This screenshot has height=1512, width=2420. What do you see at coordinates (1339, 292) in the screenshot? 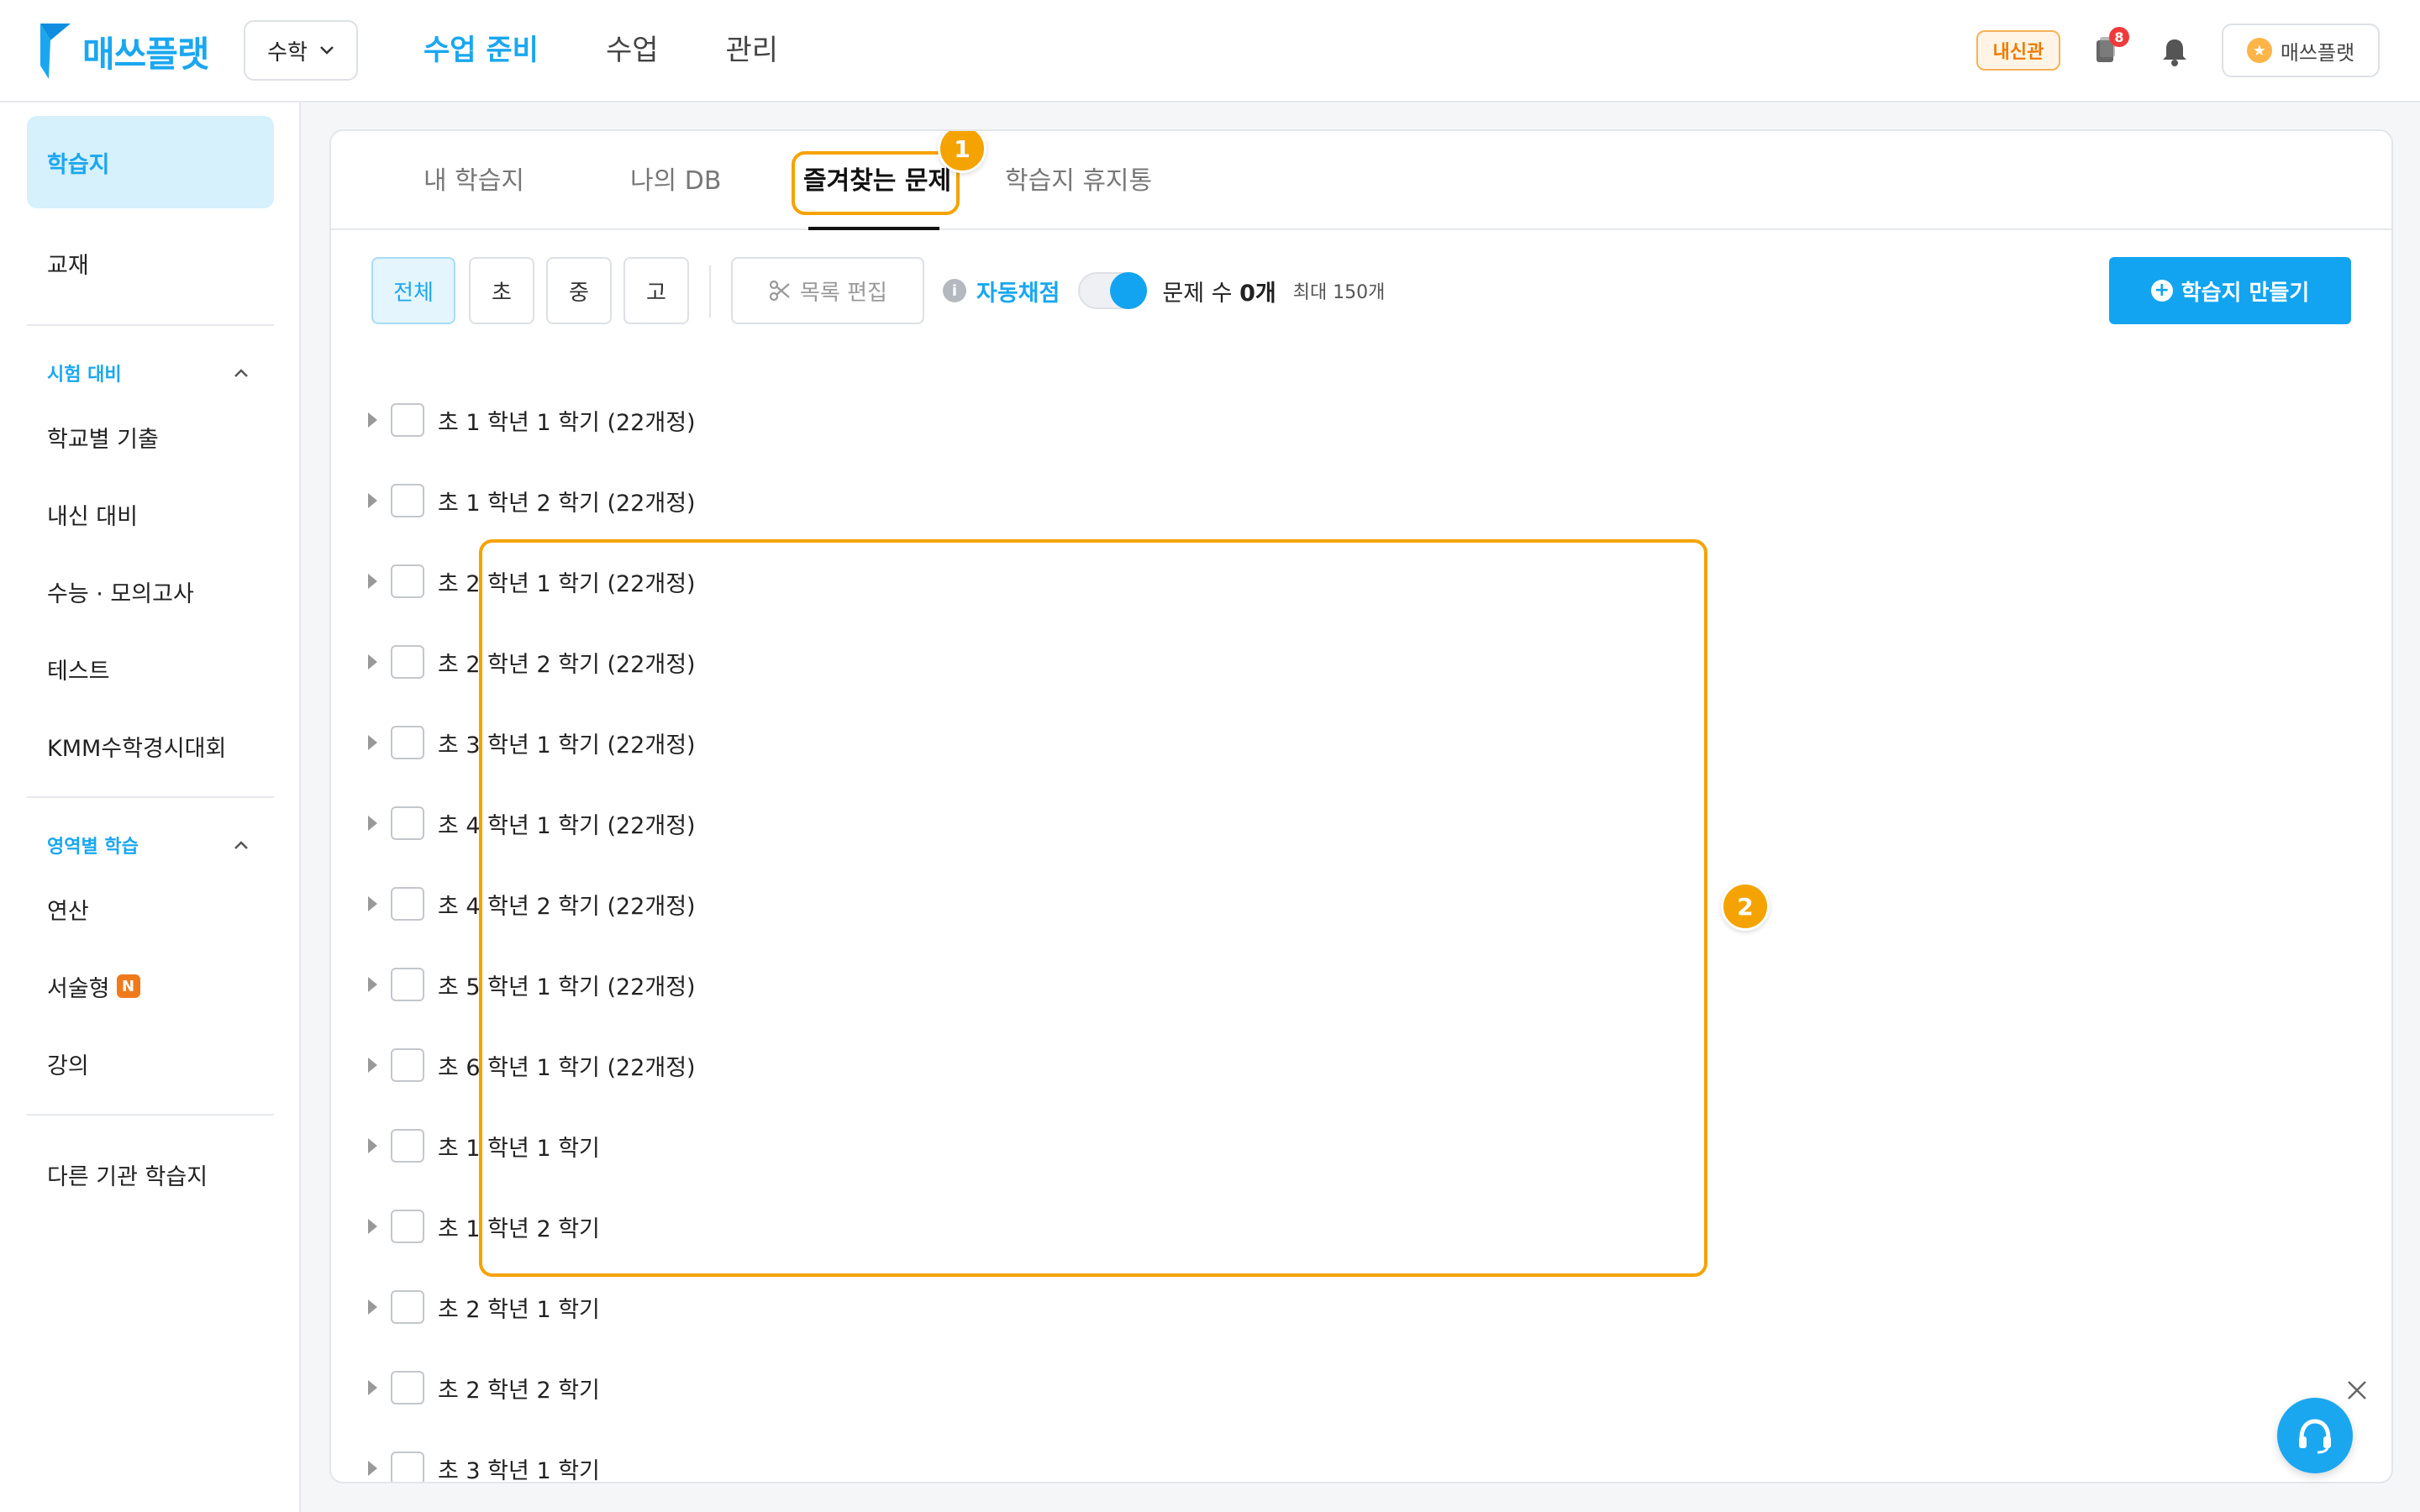
I see `question-max-label: 최대 150개` at bounding box center [1339, 292].